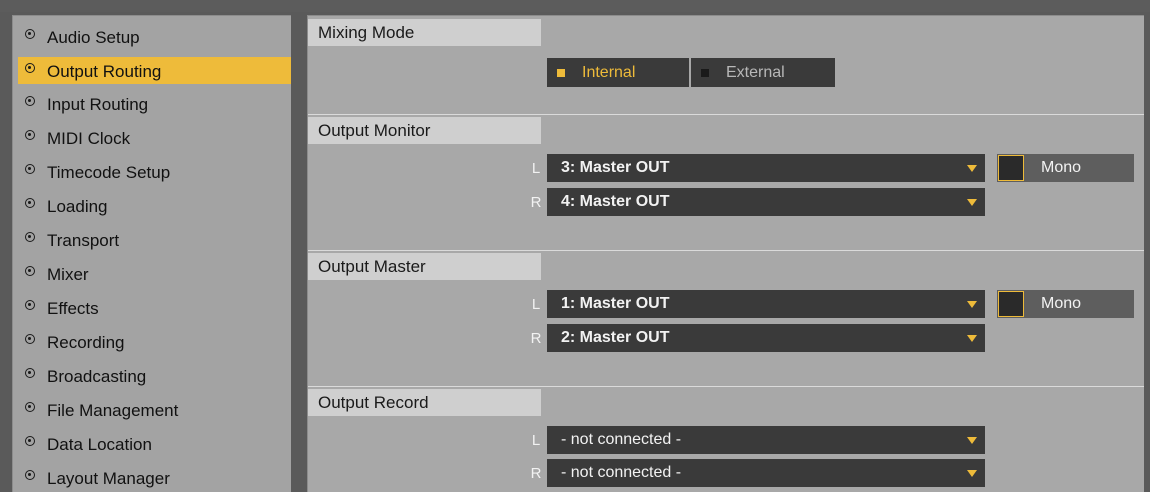 The height and width of the screenshot is (492, 1150). What do you see at coordinates (536, 440) in the screenshot?
I see `output-record-left-label: L` at bounding box center [536, 440].